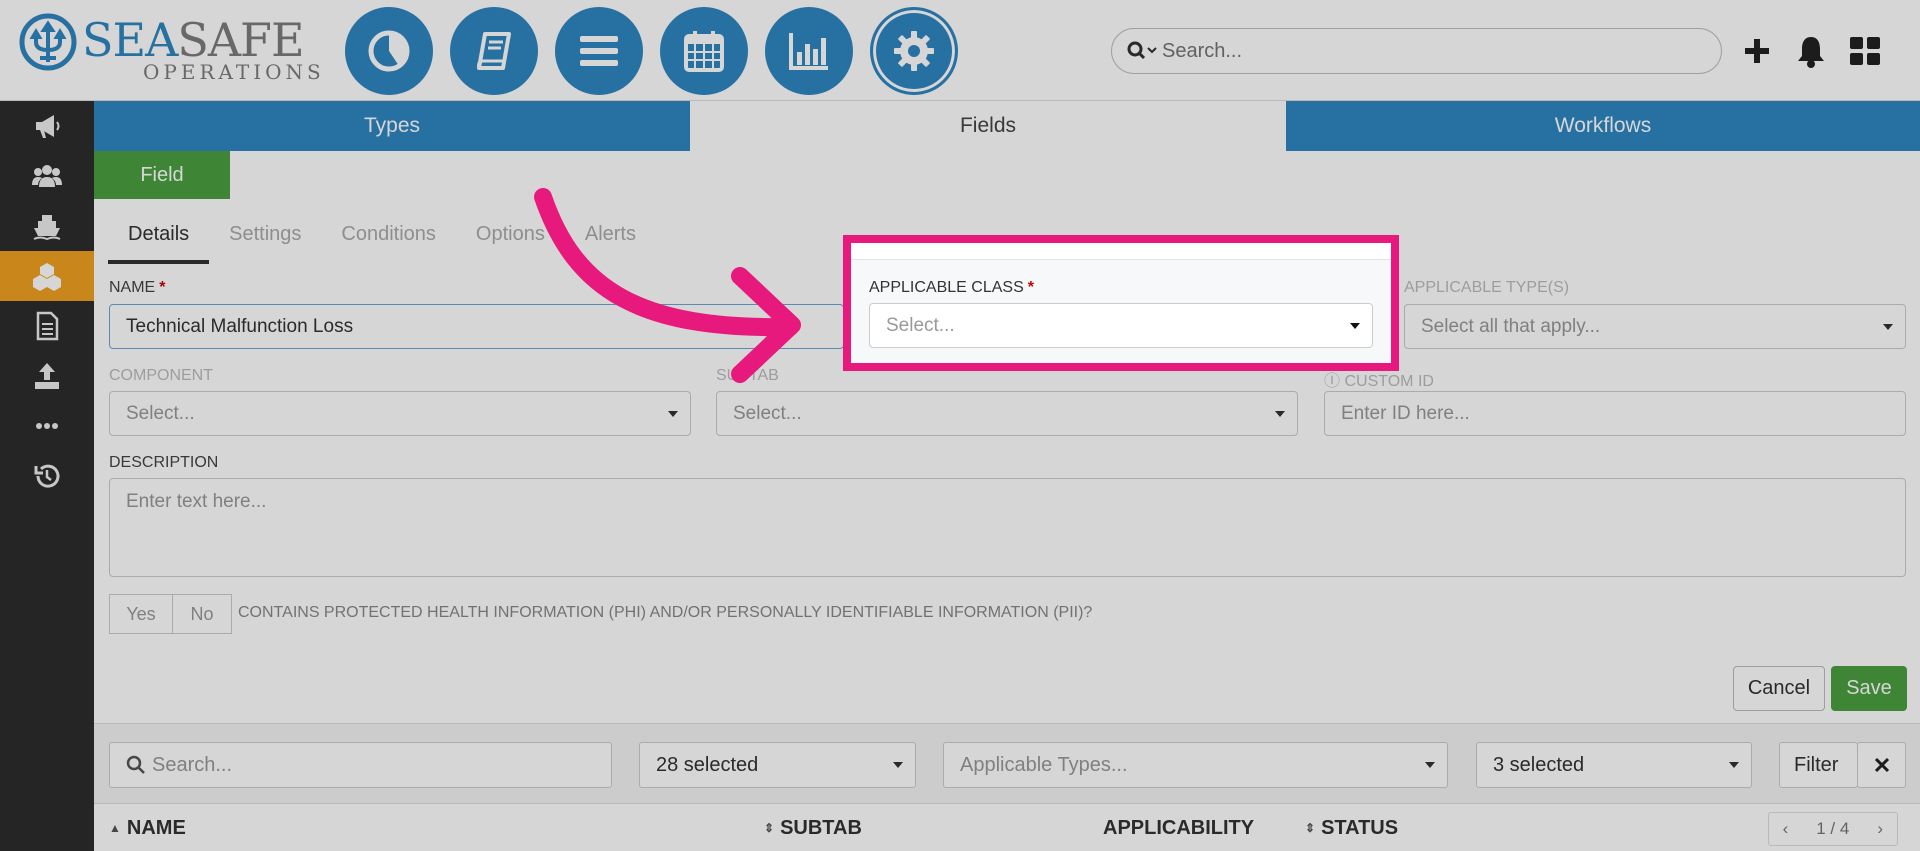  I want to click on column-header-subtab: ⇕ SUBTAB, so click(813, 827).